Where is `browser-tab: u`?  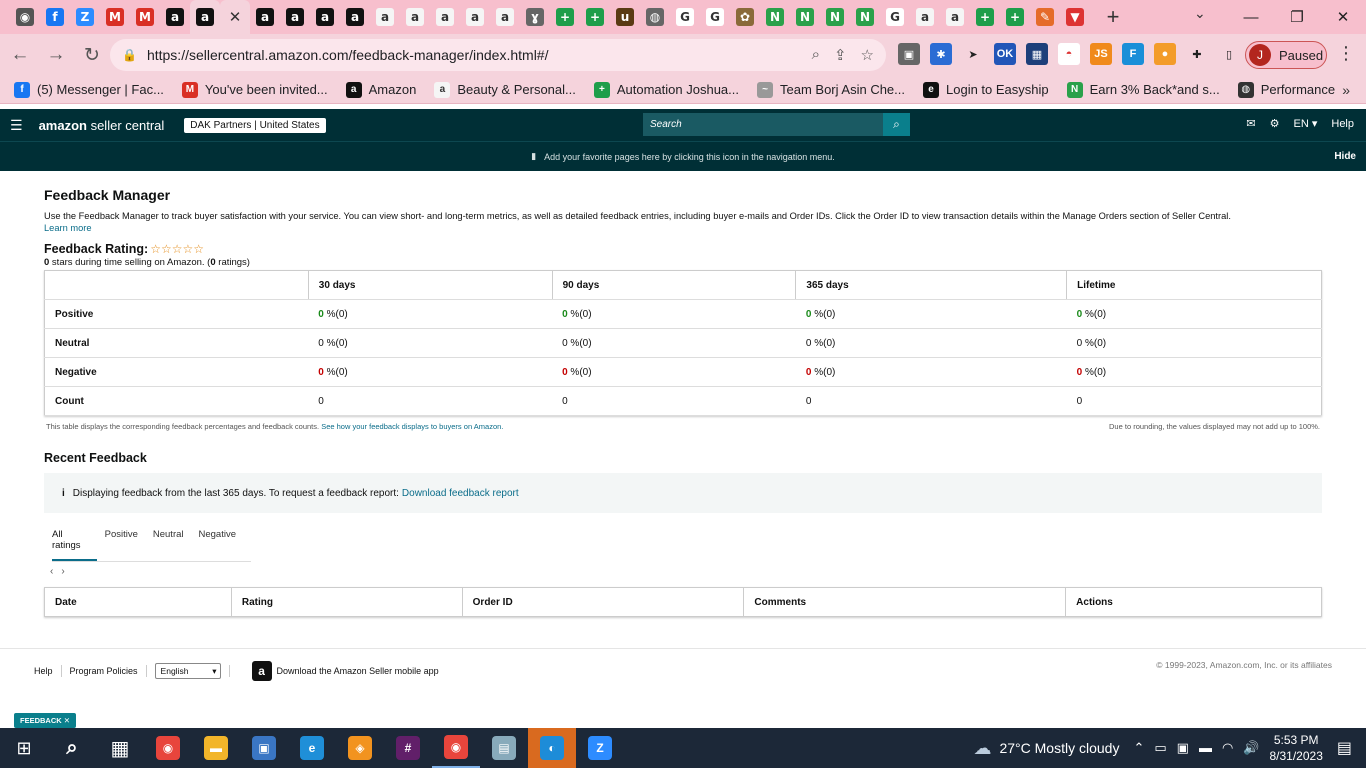
browser-tab: u is located at coordinates (625, 17).